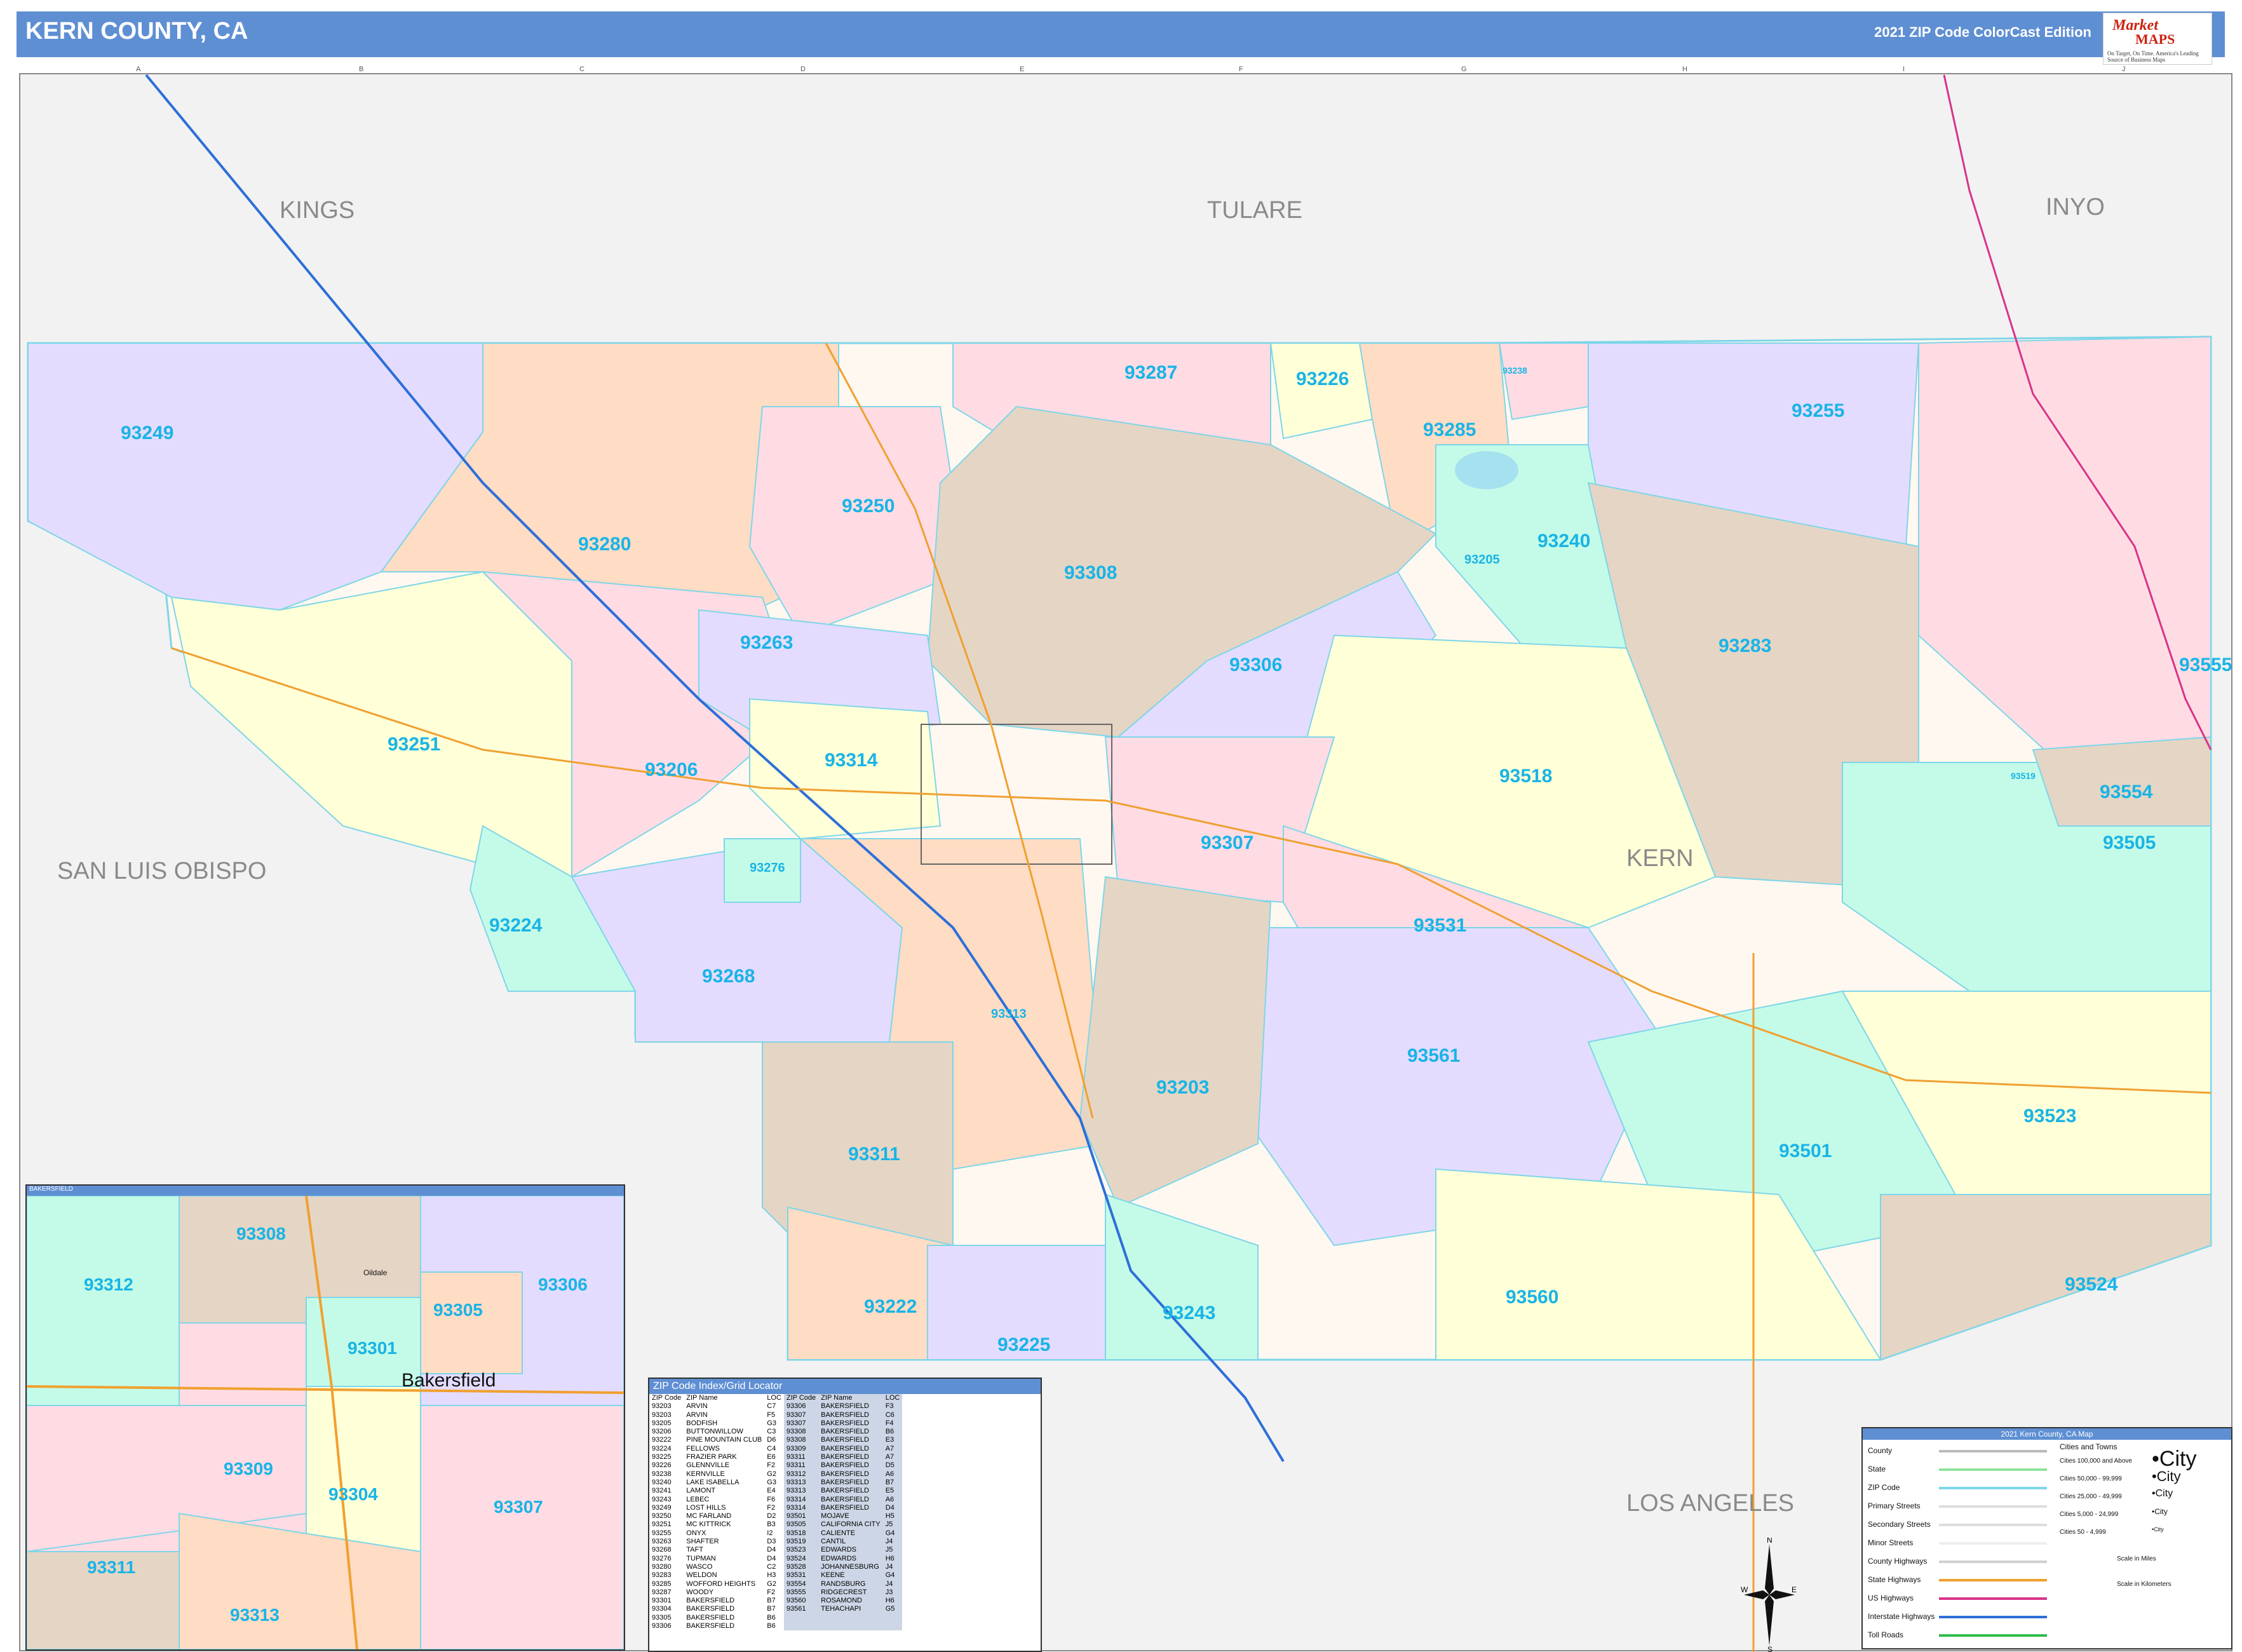 The height and width of the screenshot is (1652, 2242). What do you see at coordinates (671, 770) in the screenshot?
I see `zip-label-93206: 93206` at bounding box center [671, 770].